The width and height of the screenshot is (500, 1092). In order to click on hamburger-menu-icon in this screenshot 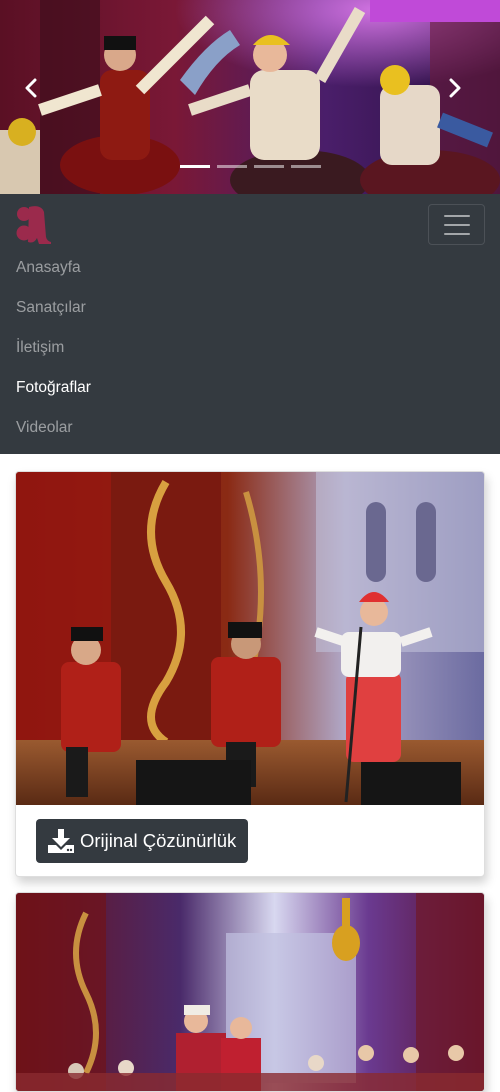, I will do `click(456, 215)`.